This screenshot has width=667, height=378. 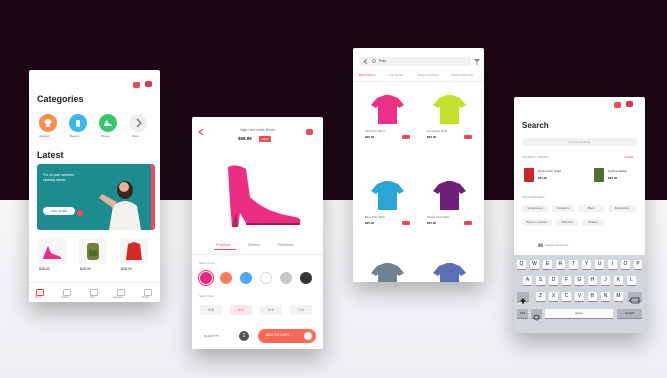 I want to click on filter-tab-price-low-high: PRICE LOW-HIGH, so click(x=428, y=76).